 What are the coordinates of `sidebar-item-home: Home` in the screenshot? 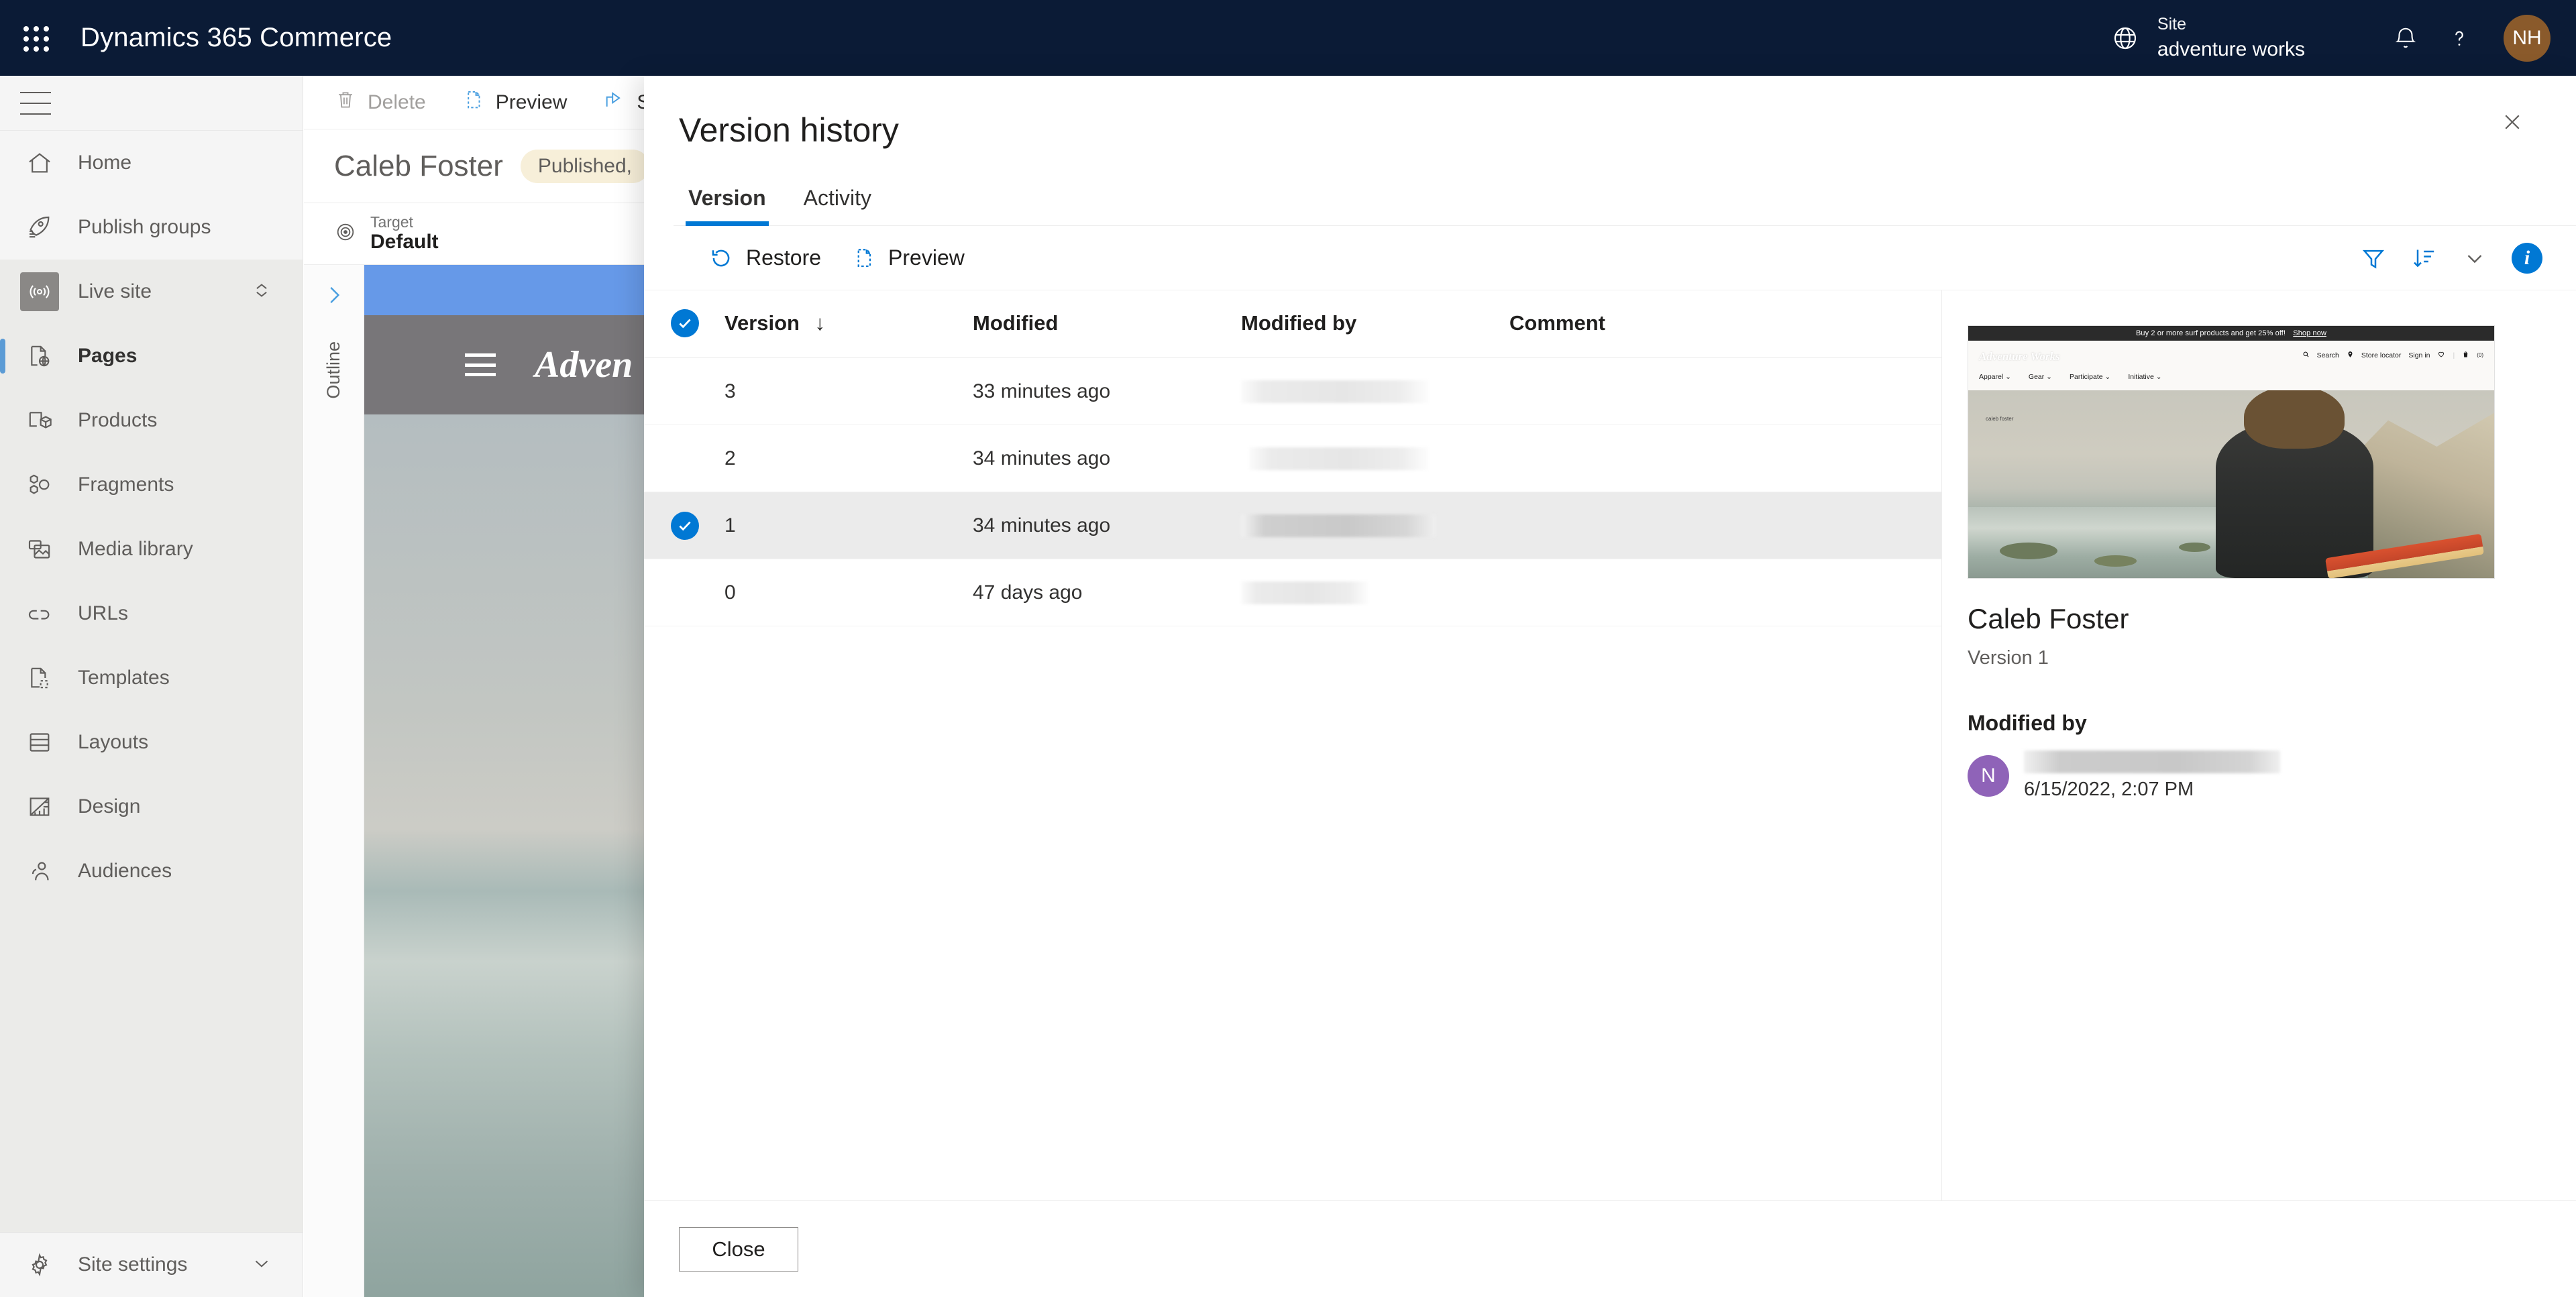 It's located at (151, 163).